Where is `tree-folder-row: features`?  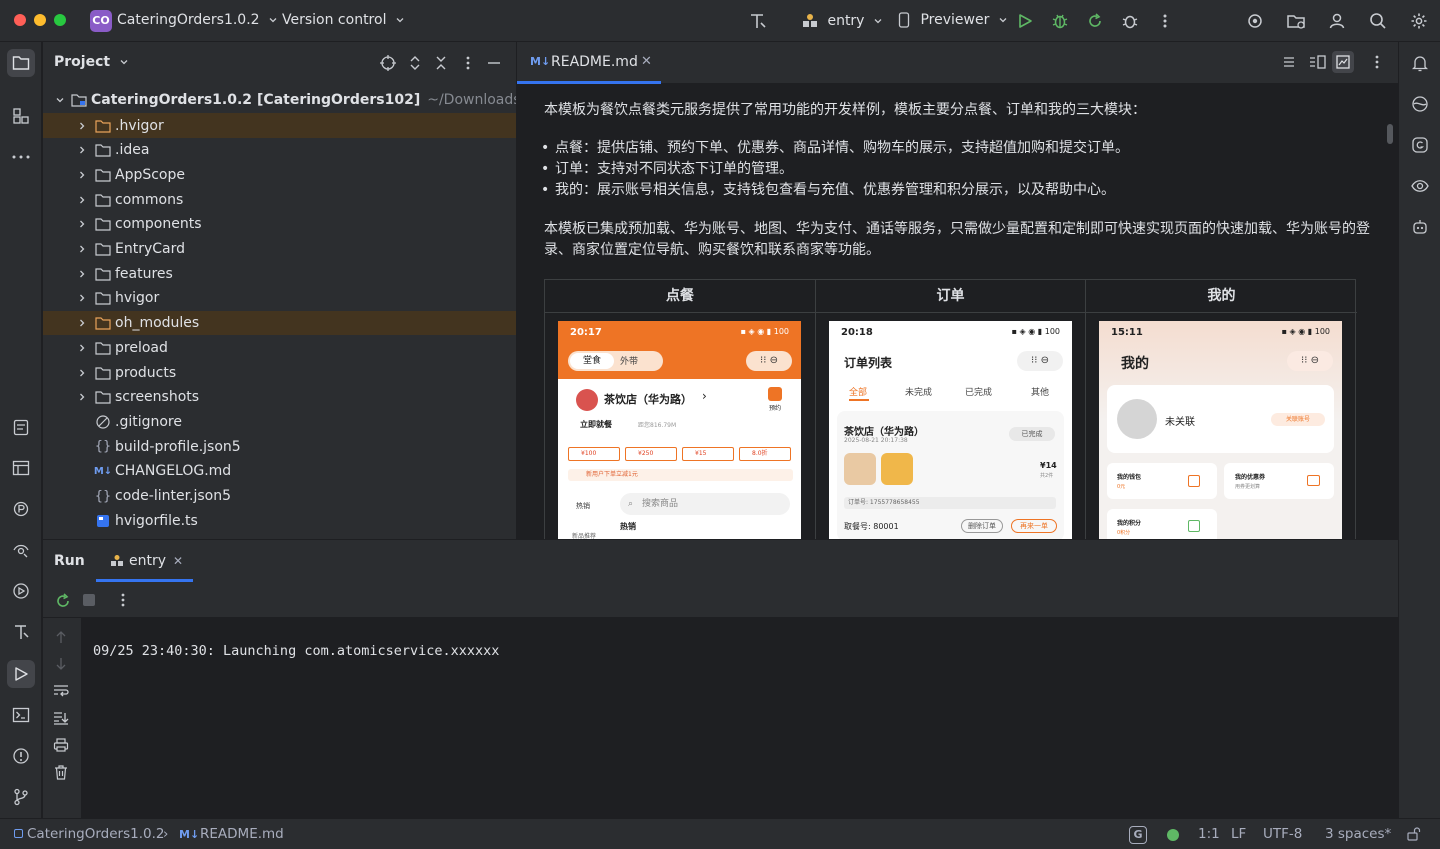
tree-folder-row: features is located at coordinates (279, 273).